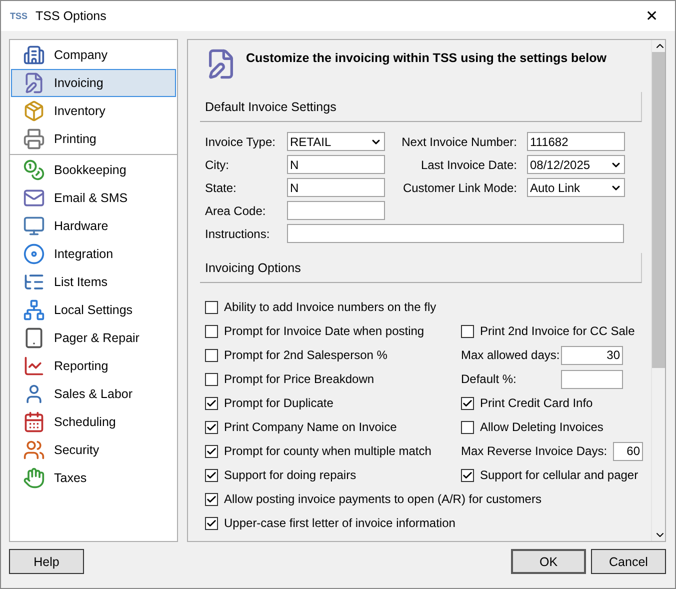 The width and height of the screenshot is (676, 589). Describe the element at coordinates (658, 210) in the screenshot. I see `scrollbar-thumb` at that location.